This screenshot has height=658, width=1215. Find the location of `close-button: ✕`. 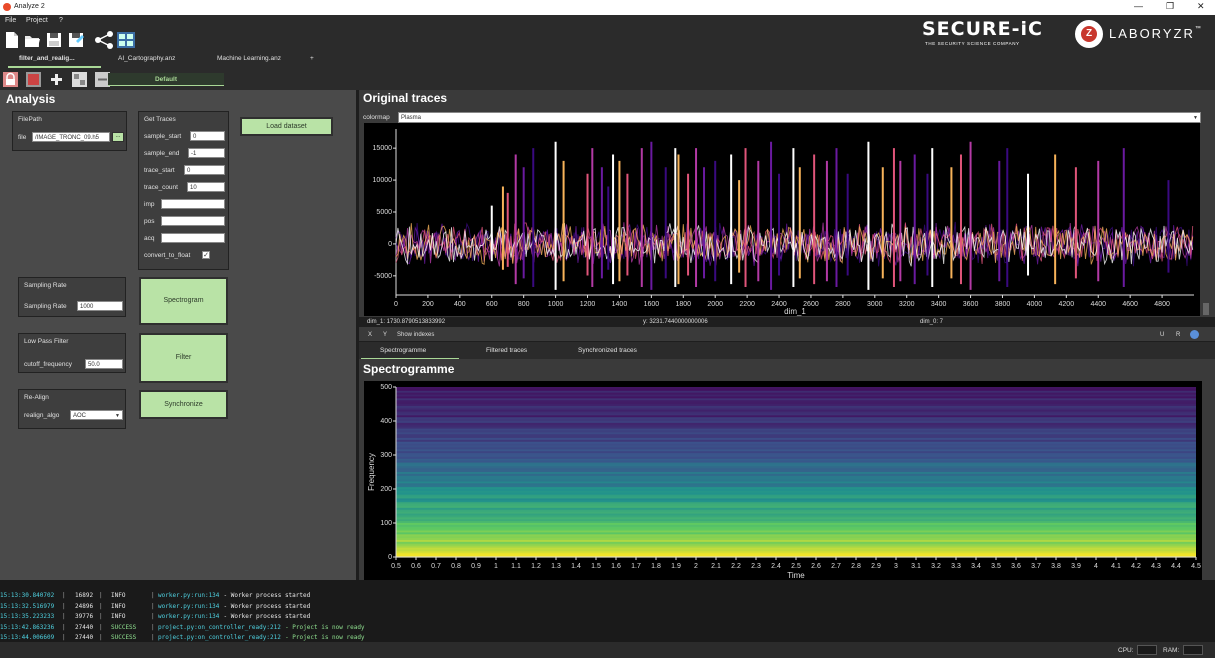

close-button: ✕ is located at coordinates (1201, 6).